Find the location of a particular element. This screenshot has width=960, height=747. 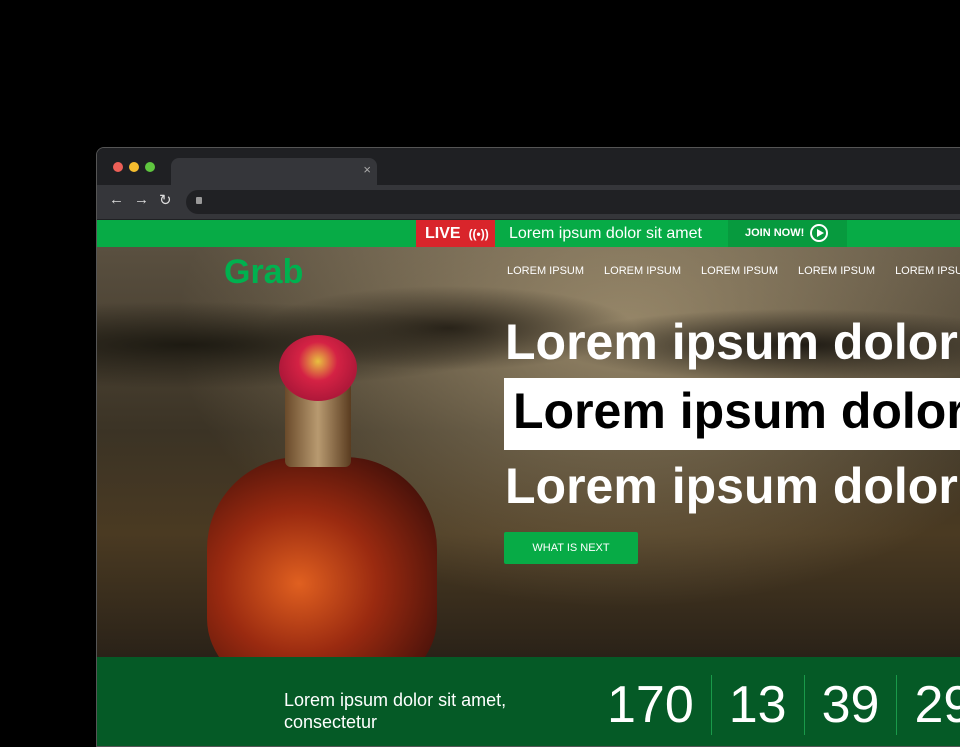

countdown-timer: 170 13 39 29 is located at coordinates (783, 705).